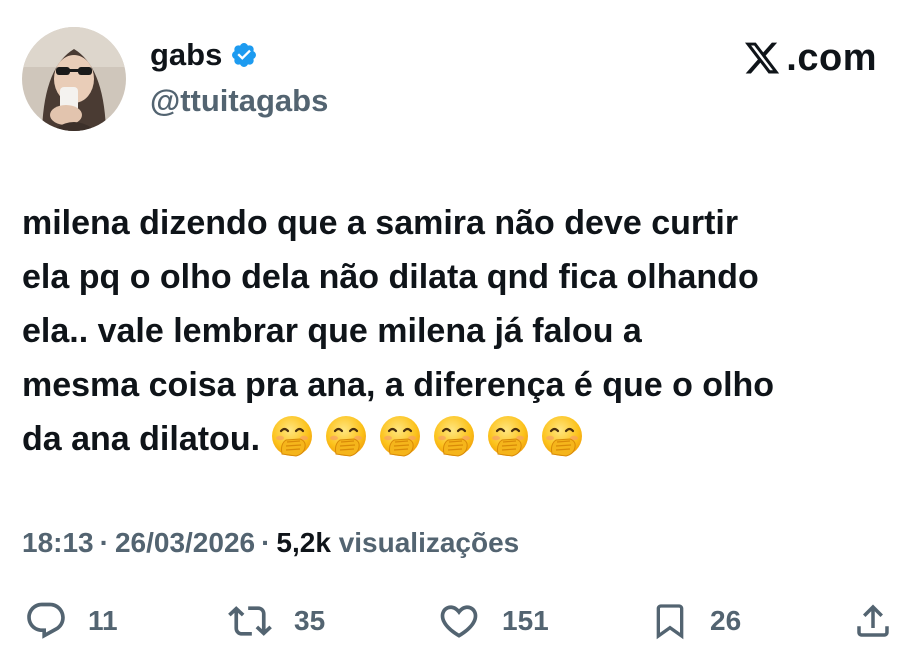  What do you see at coordinates (71, 621) in the screenshot?
I see `reply-button: 11` at bounding box center [71, 621].